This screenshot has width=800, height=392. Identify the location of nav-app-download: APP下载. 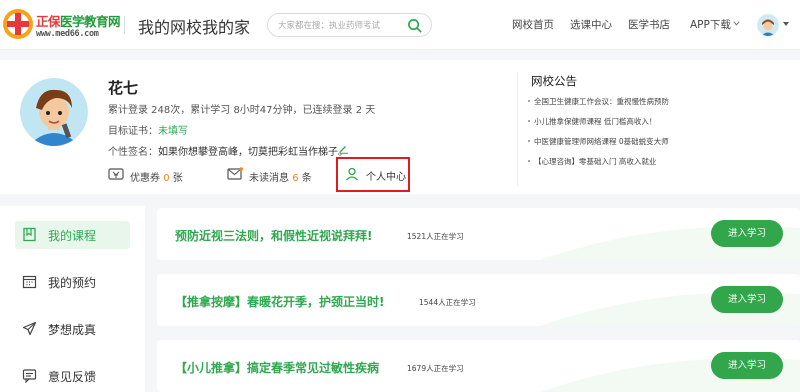
(710, 24).